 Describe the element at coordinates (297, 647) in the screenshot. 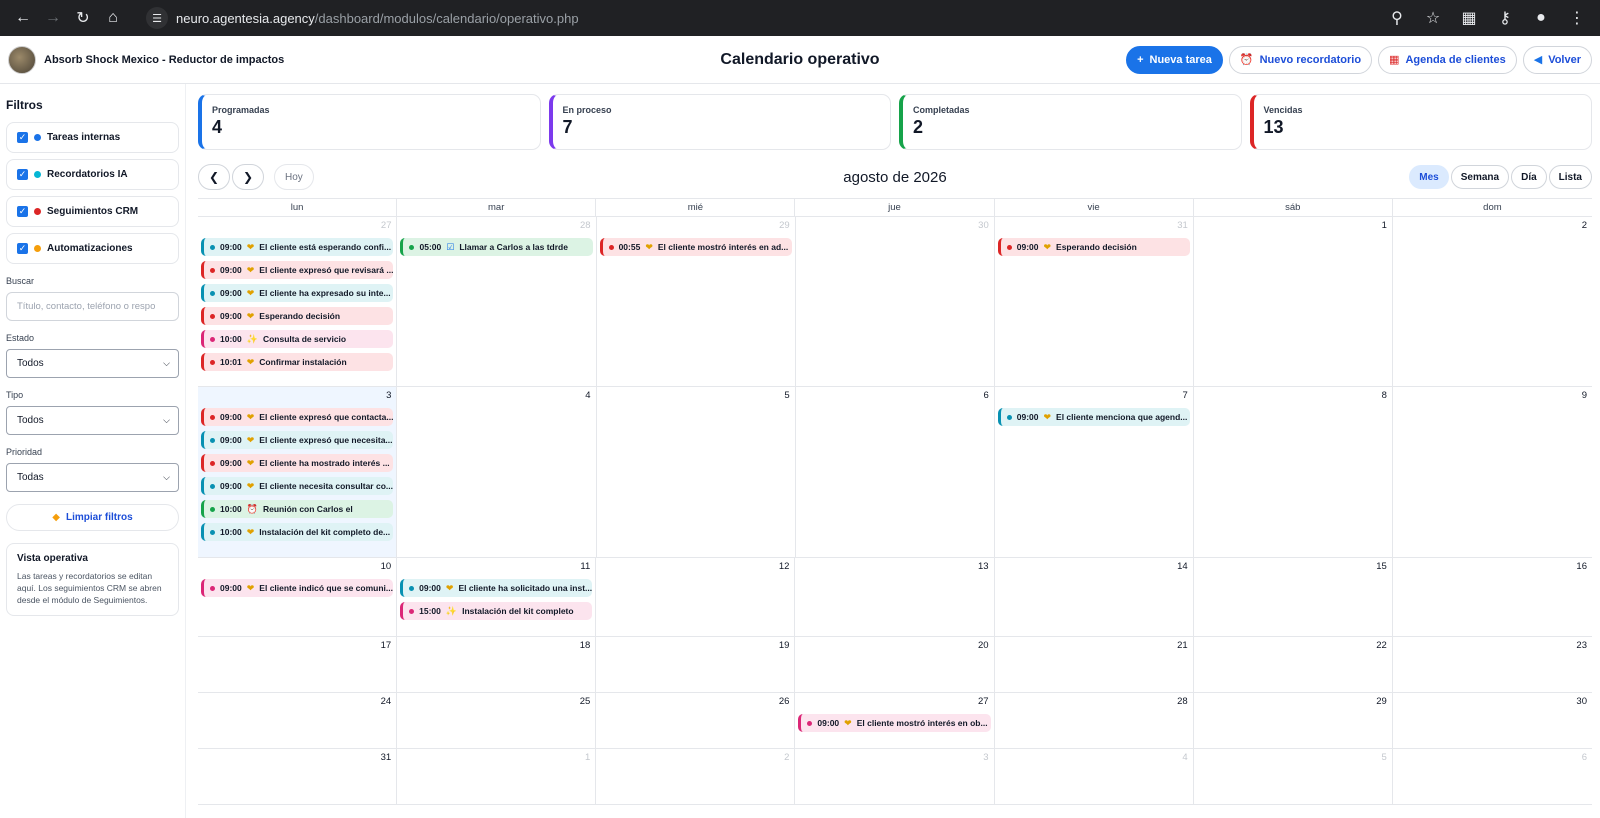

I see `day-number: 17` at that location.